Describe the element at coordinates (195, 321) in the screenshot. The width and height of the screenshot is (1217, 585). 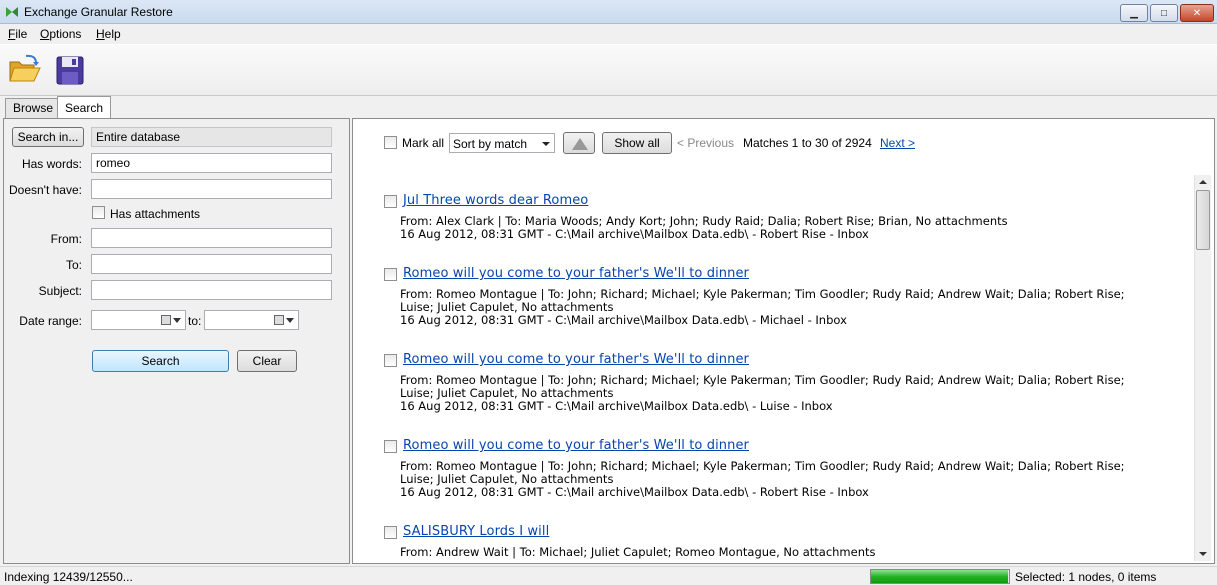
I see `date-to-label: to:` at that location.